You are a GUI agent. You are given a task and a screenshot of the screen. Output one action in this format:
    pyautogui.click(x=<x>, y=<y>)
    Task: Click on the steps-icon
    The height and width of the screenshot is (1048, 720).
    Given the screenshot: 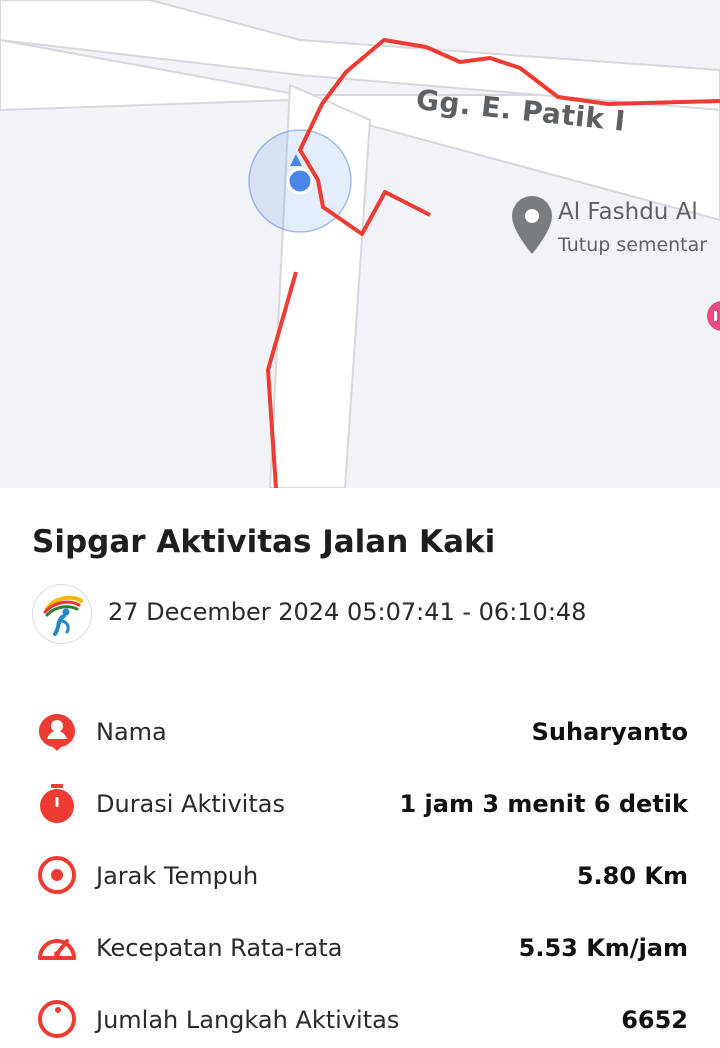 What is the action you would take?
    pyautogui.click(x=57, y=1019)
    